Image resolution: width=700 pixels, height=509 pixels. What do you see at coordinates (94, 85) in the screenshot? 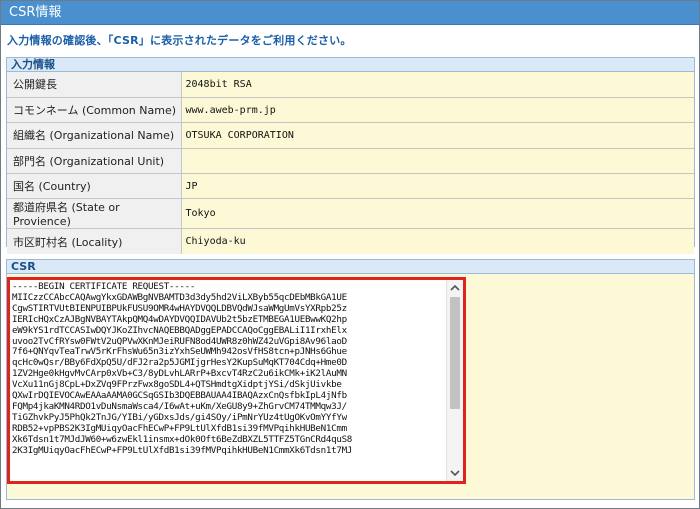
I see `row-label-key-length: 公開鍵長` at bounding box center [94, 85].